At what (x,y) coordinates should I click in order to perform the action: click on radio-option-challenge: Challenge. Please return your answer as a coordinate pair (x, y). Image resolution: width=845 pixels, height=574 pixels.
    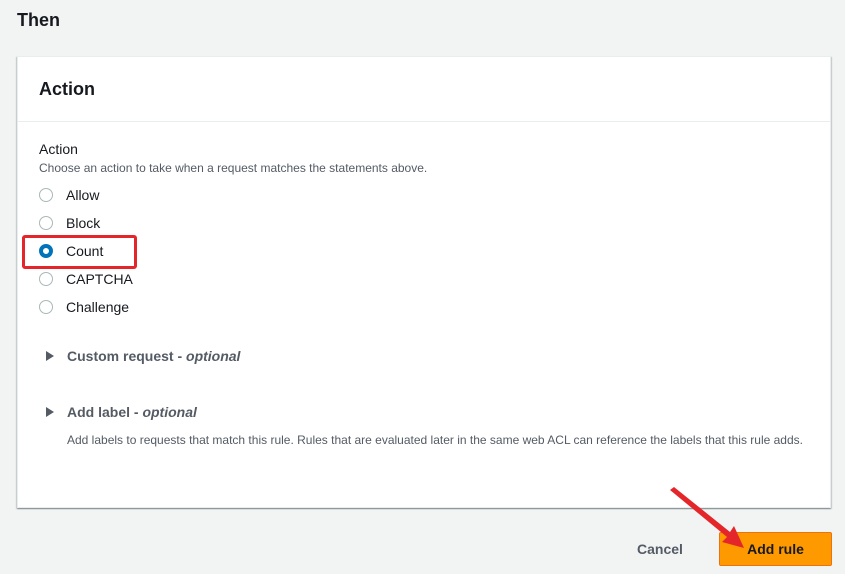
    Looking at the image, I should click on (84, 307).